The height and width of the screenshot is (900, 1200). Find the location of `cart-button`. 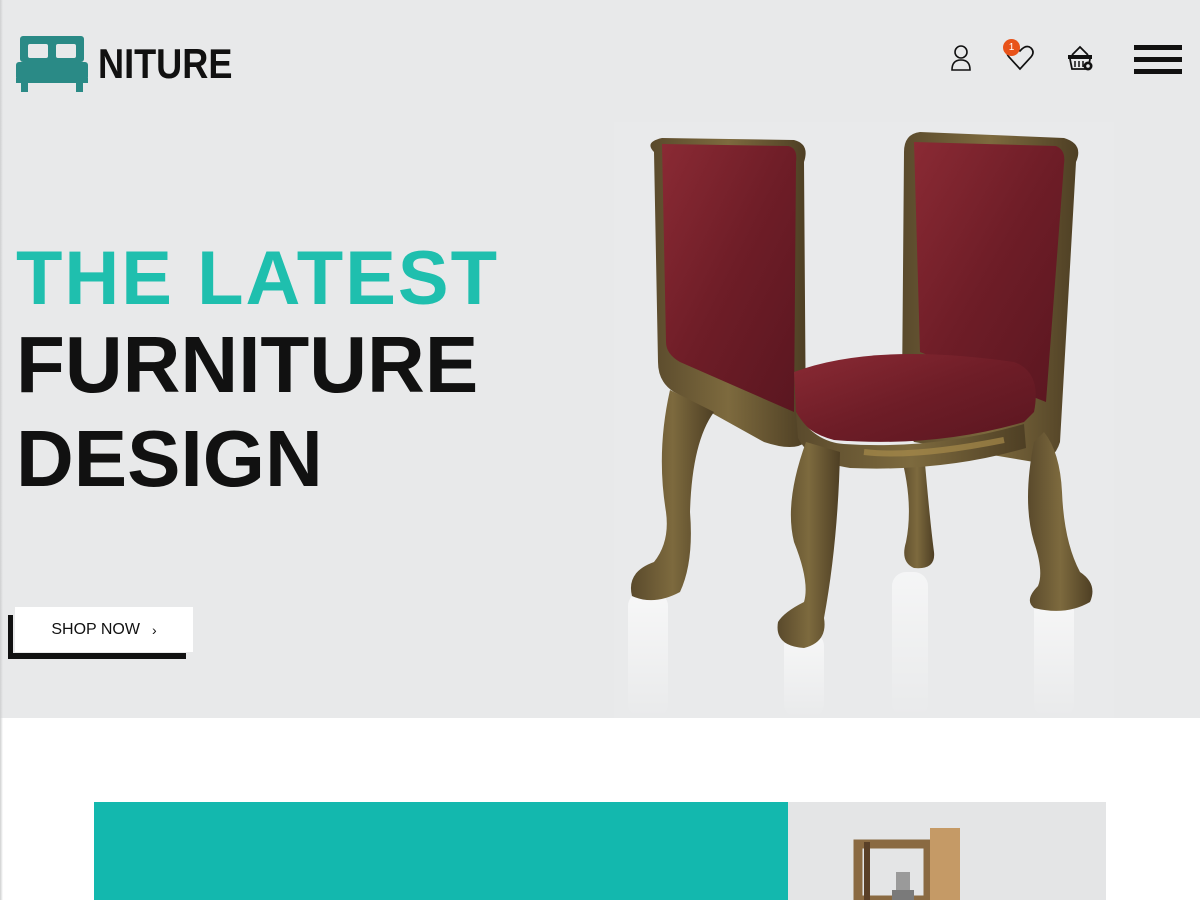

cart-button is located at coordinates (1080, 58).